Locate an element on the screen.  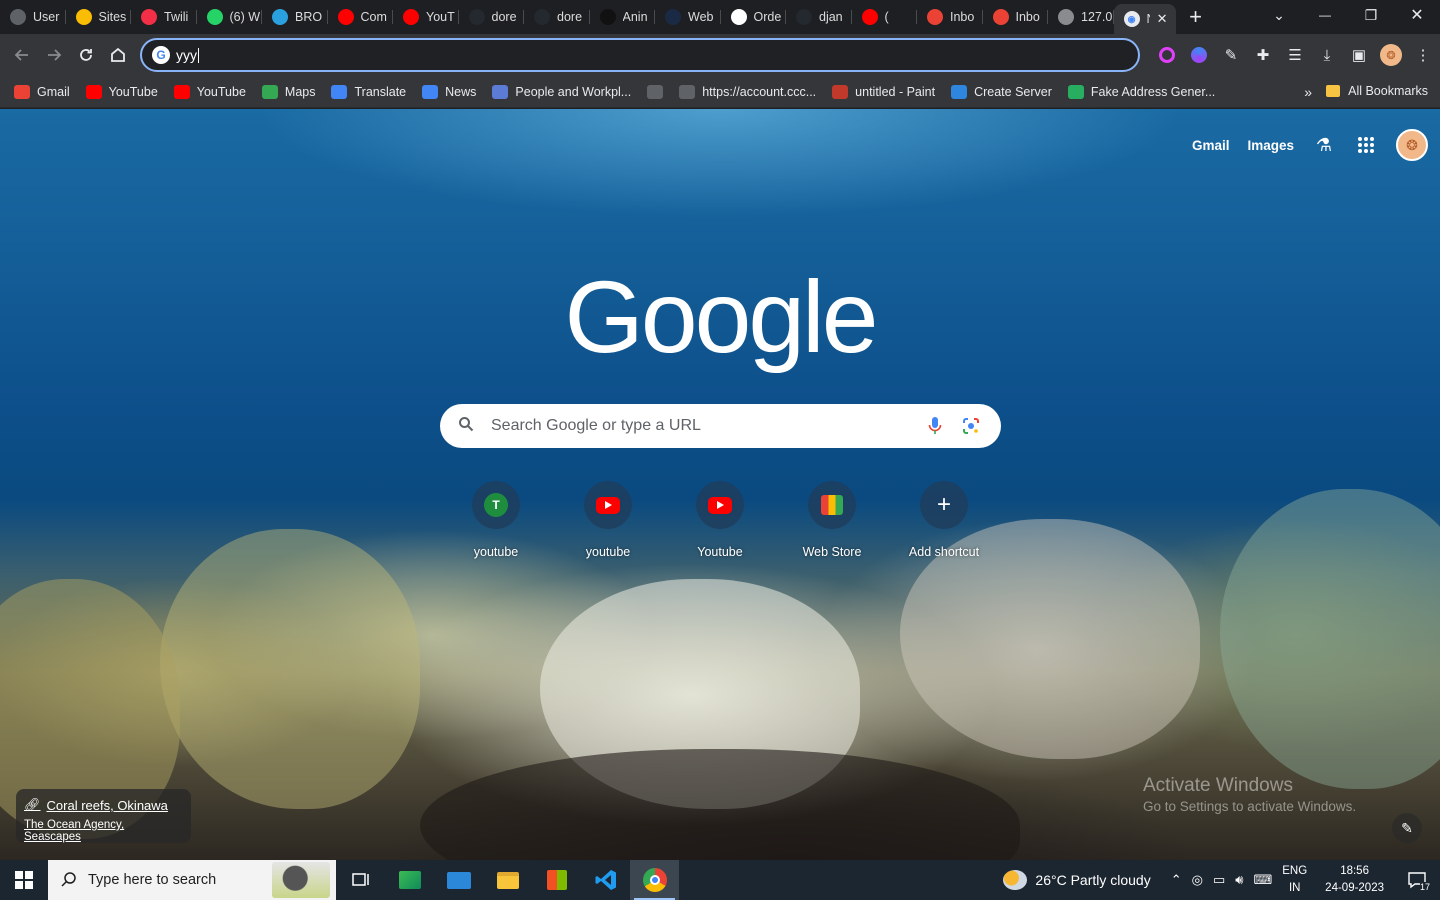
extensions-puzzle-icon: ✚ is located at coordinates (1263, 55).